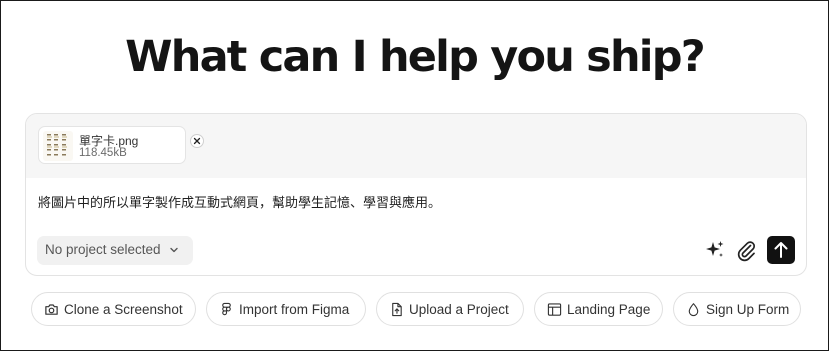 The height and width of the screenshot is (351, 829). I want to click on suggestion-clone-screenshot: Clone a Screenshot, so click(113, 309).